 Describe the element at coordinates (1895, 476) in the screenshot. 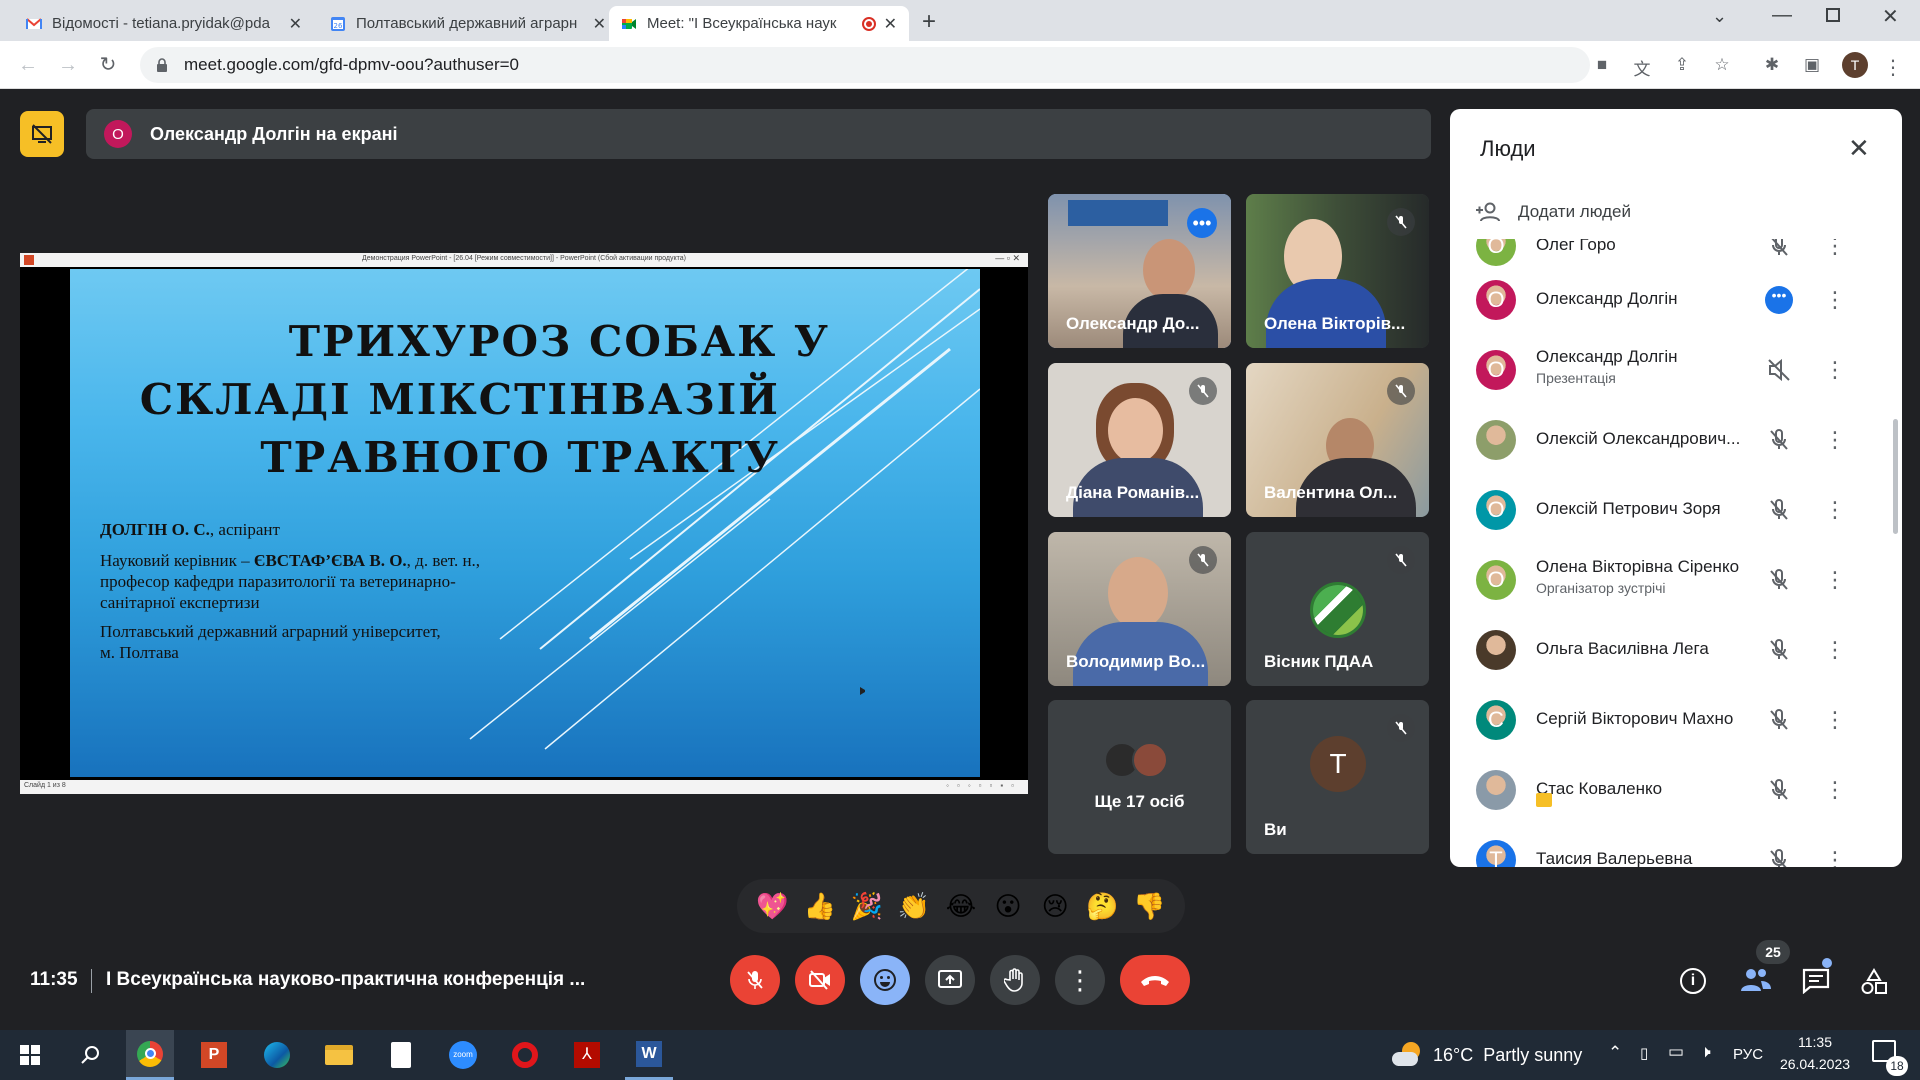

I see `scrollbar` at that location.